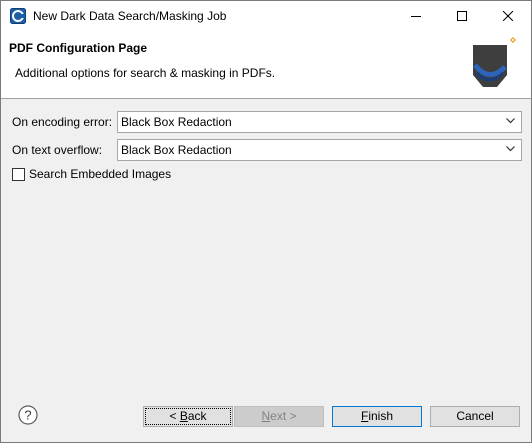  I want to click on app-logo-icon, so click(18, 16).